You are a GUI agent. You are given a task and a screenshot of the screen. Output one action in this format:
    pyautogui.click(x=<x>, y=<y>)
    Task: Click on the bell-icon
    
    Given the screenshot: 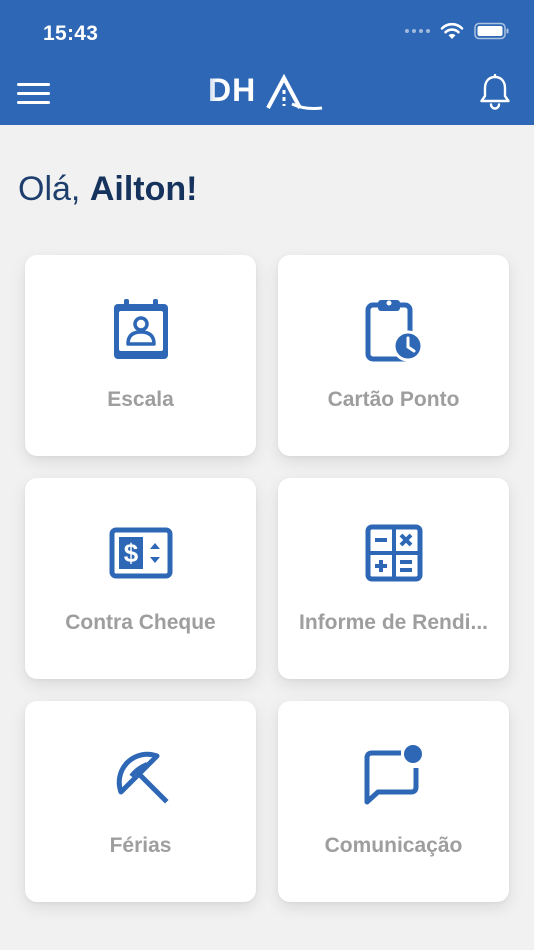 What is the action you would take?
    pyautogui.click(x=495, y=92)
    